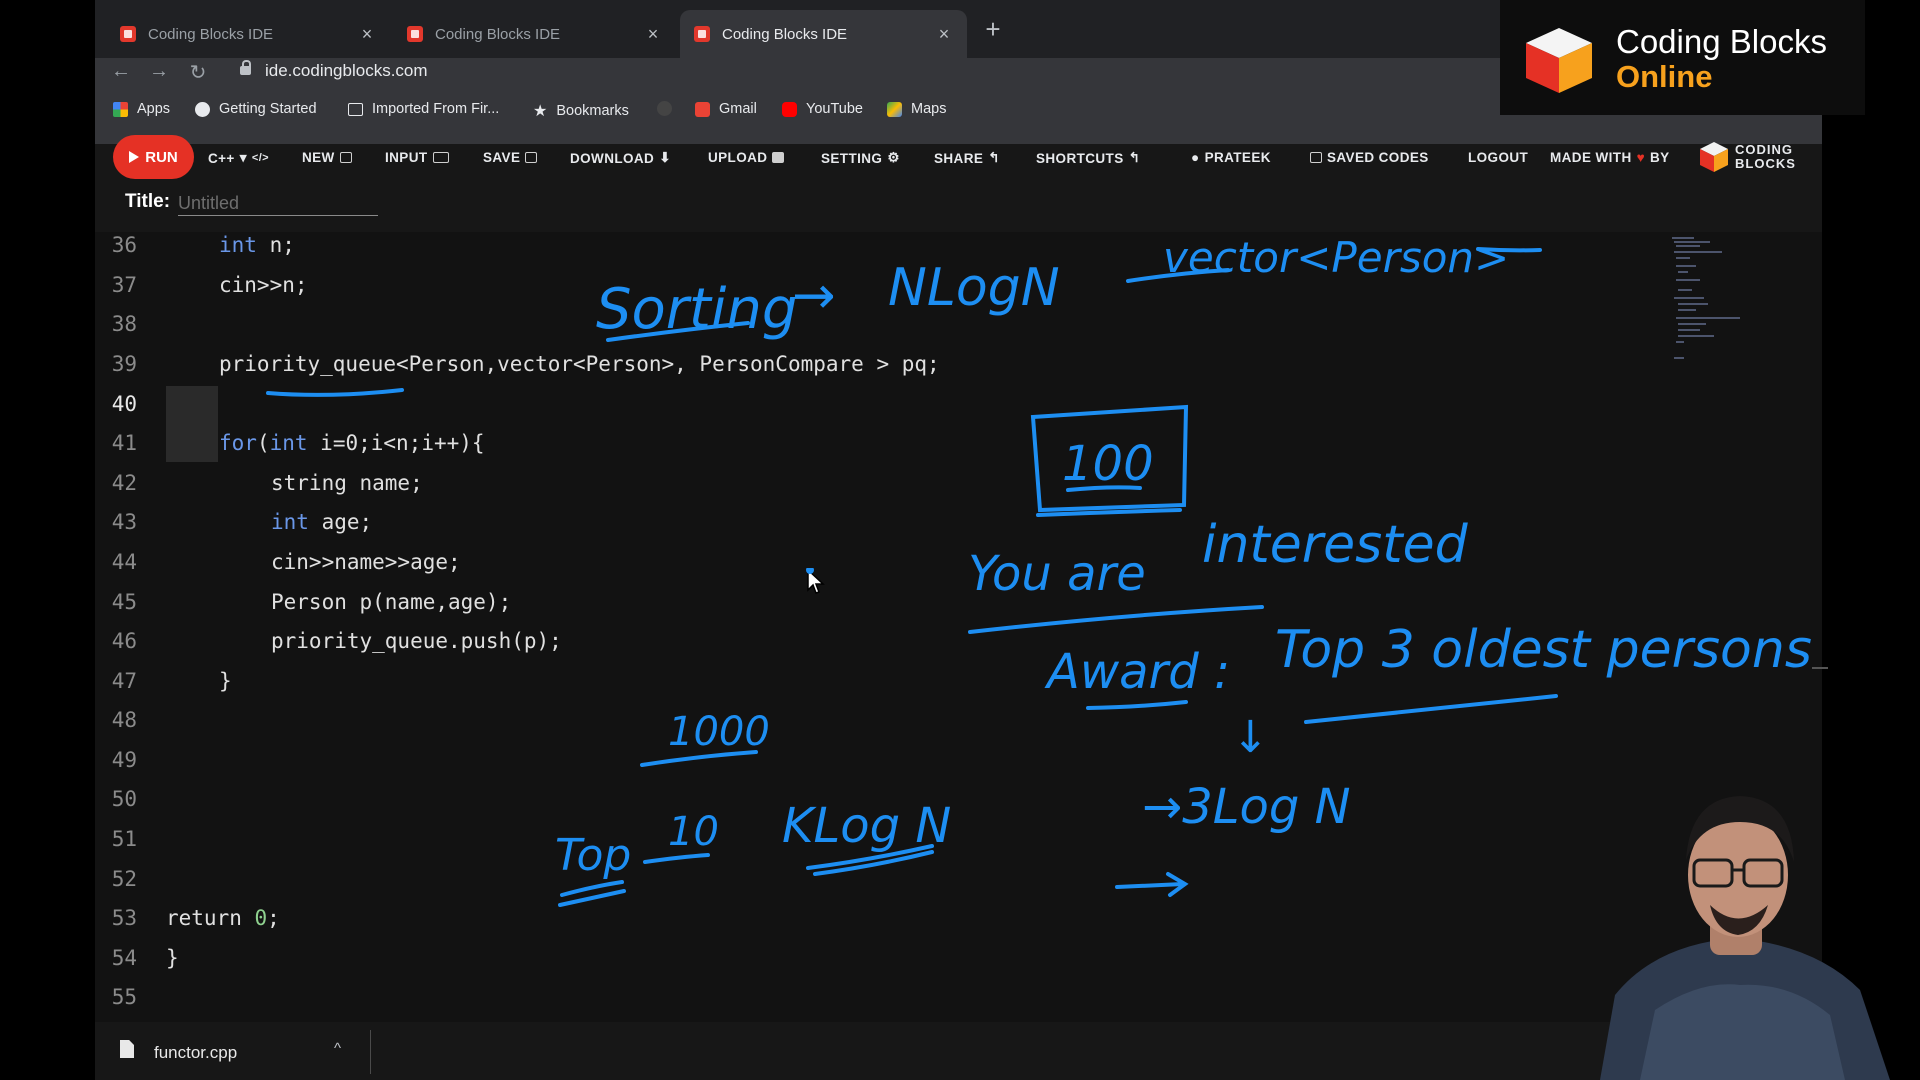 The height and width of the screenshot is (1080, 1920). I want to click on note-you-are: You are, so click(1057, 574).